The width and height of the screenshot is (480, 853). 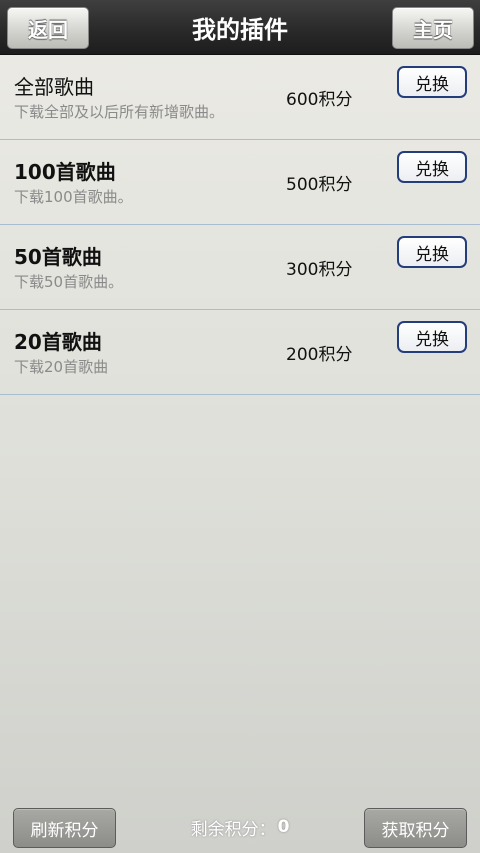 What do you see at coordinates (69, 282) in the screenshot?
I see `item-description: 下载50首歌曲。` at bounding box center [69, 282].